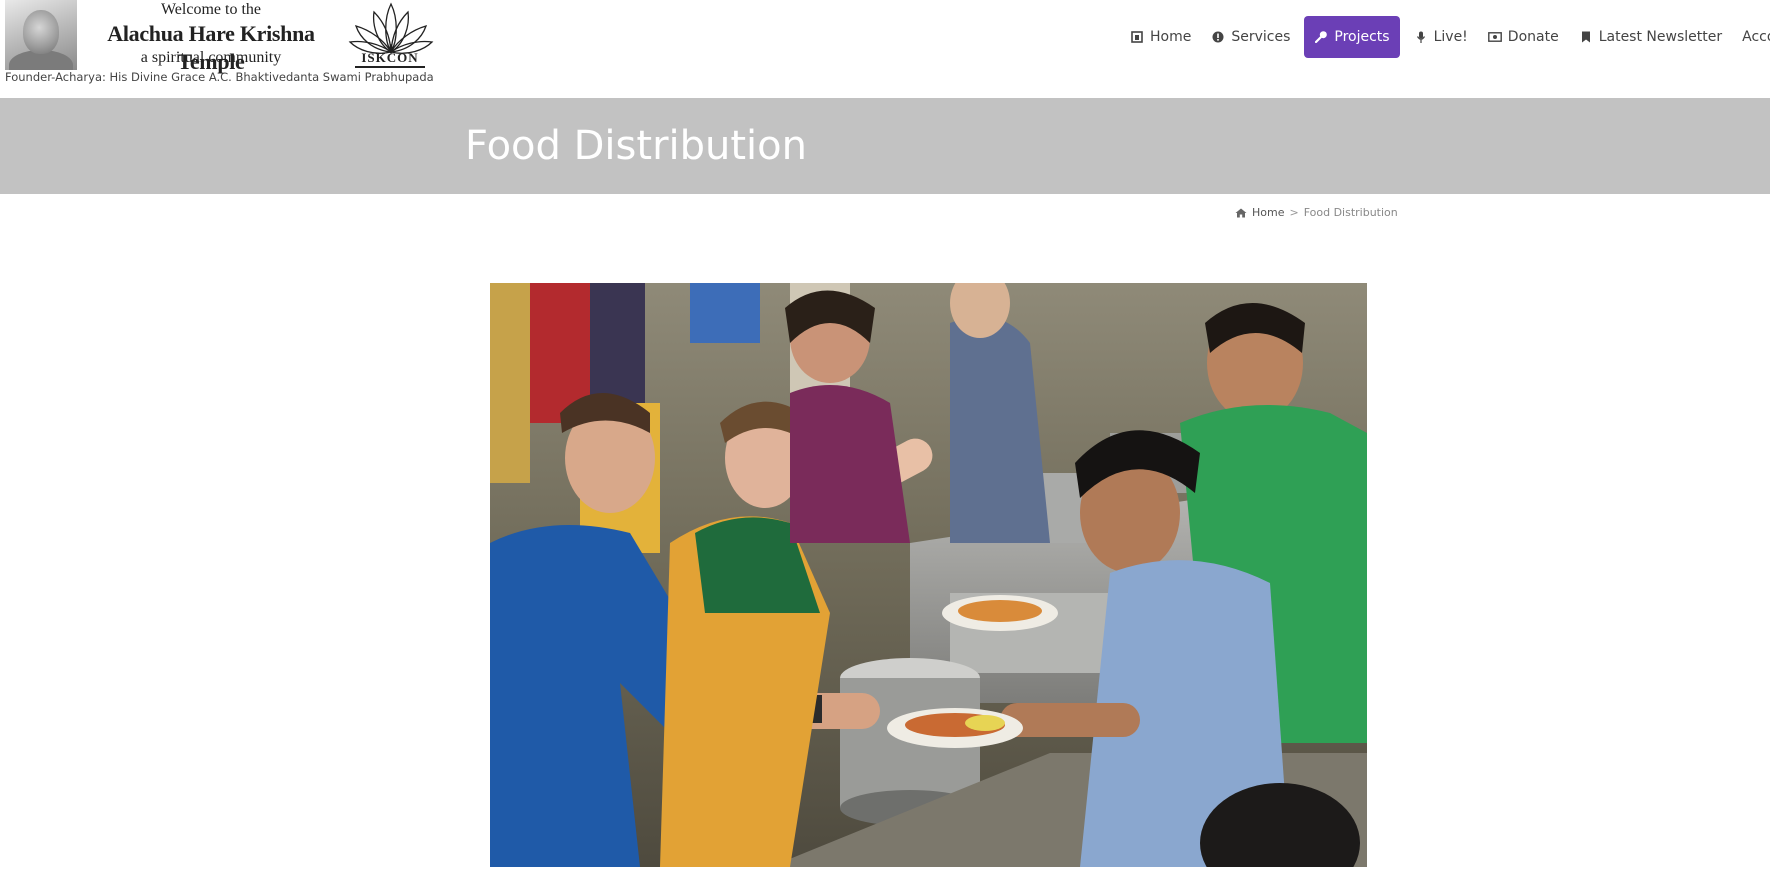 Image resolution: width=1770 pixels, height=883 pixels. What do you see at coordinates (885, 146) in the screenshot?
I see `page-title-banner: Food Distribution` at bounding box center [885, 146].